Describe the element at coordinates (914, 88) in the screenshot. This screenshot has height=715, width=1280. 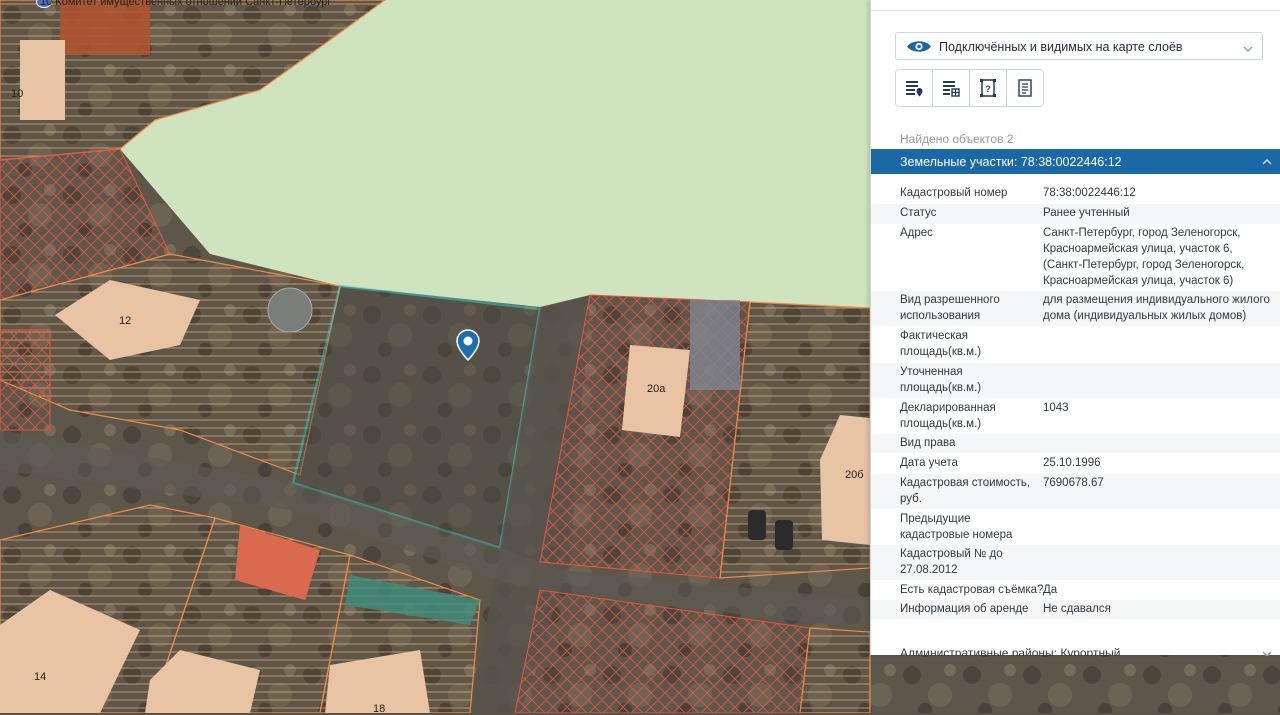
I see `list-pin-icon` at that location.